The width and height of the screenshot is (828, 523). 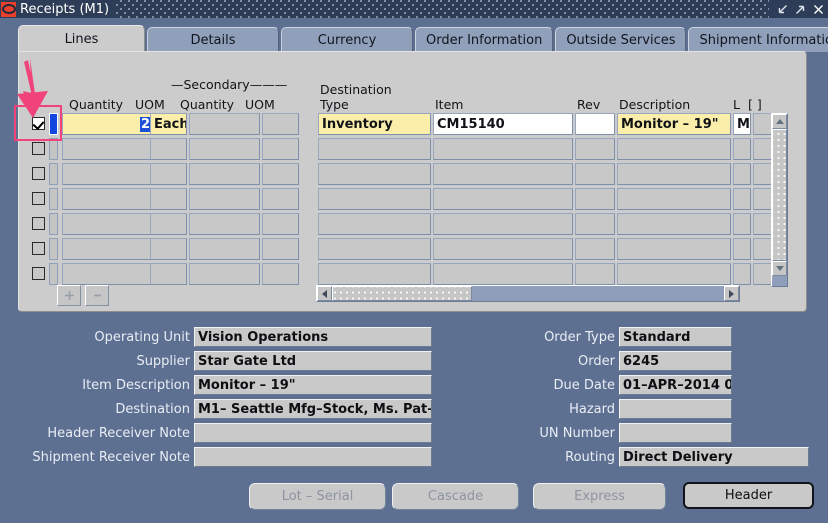 I want to click on add-row-button, so click(x=69, y=295).